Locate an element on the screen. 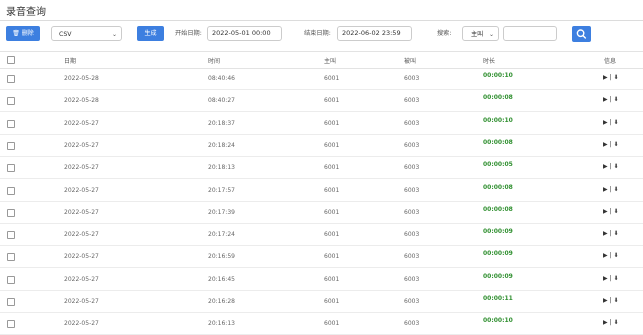  end-date-label: 结束日期: is located at coordinates (317, 33).